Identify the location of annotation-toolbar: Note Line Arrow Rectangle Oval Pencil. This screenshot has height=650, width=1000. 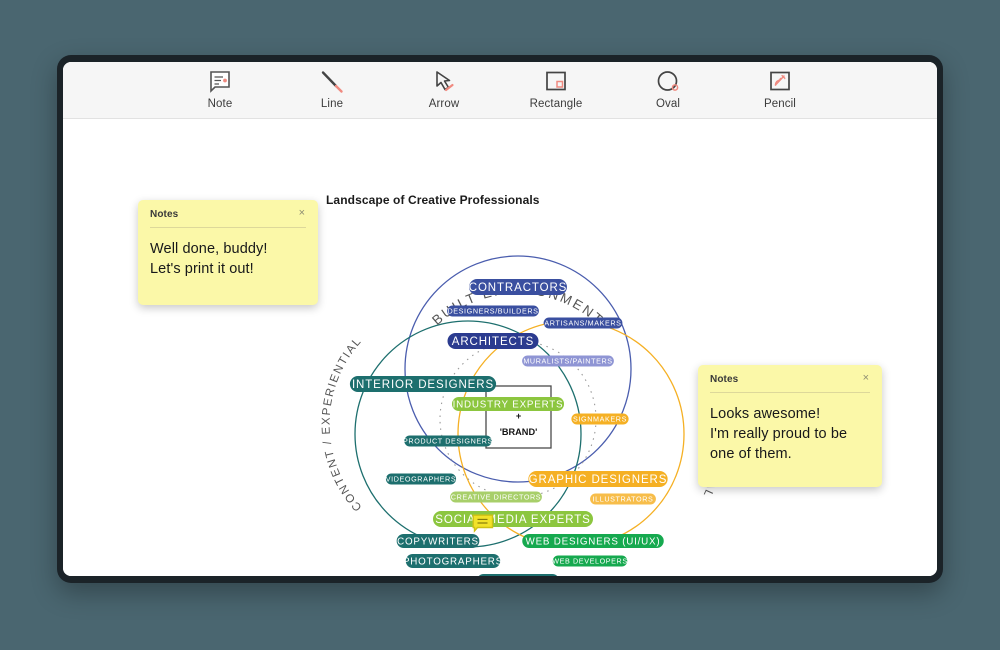
(500, 90).